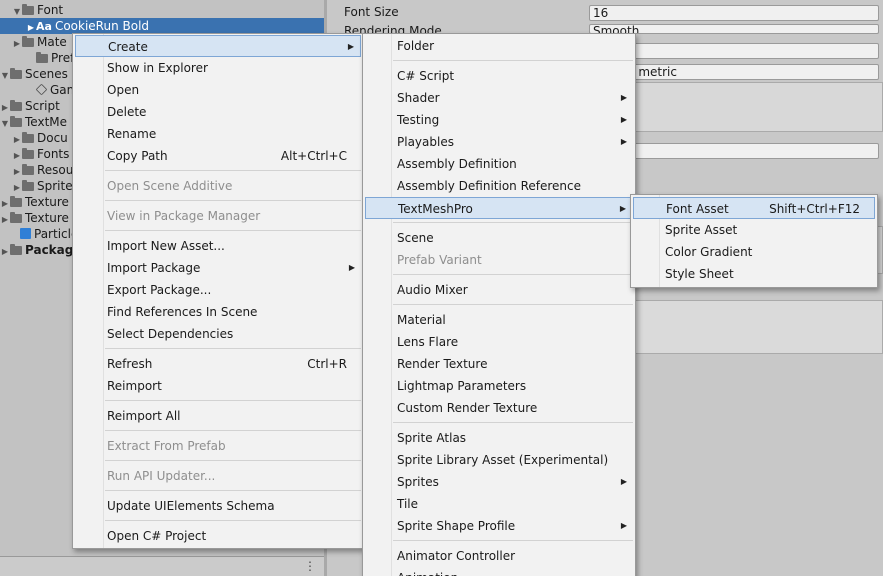 This screenshot has width=883, height=576. Describe the element at coordinates (499, 120) in the screenshot. I see `menu-item-testing: Testing ▶` at that location.